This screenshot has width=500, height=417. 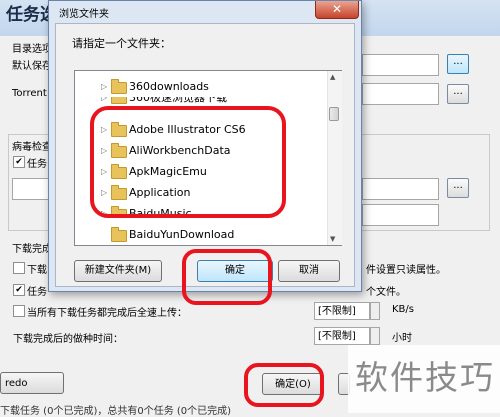 I want to click on upload-speed-unit: KB/s, so click(x=403, y=309).